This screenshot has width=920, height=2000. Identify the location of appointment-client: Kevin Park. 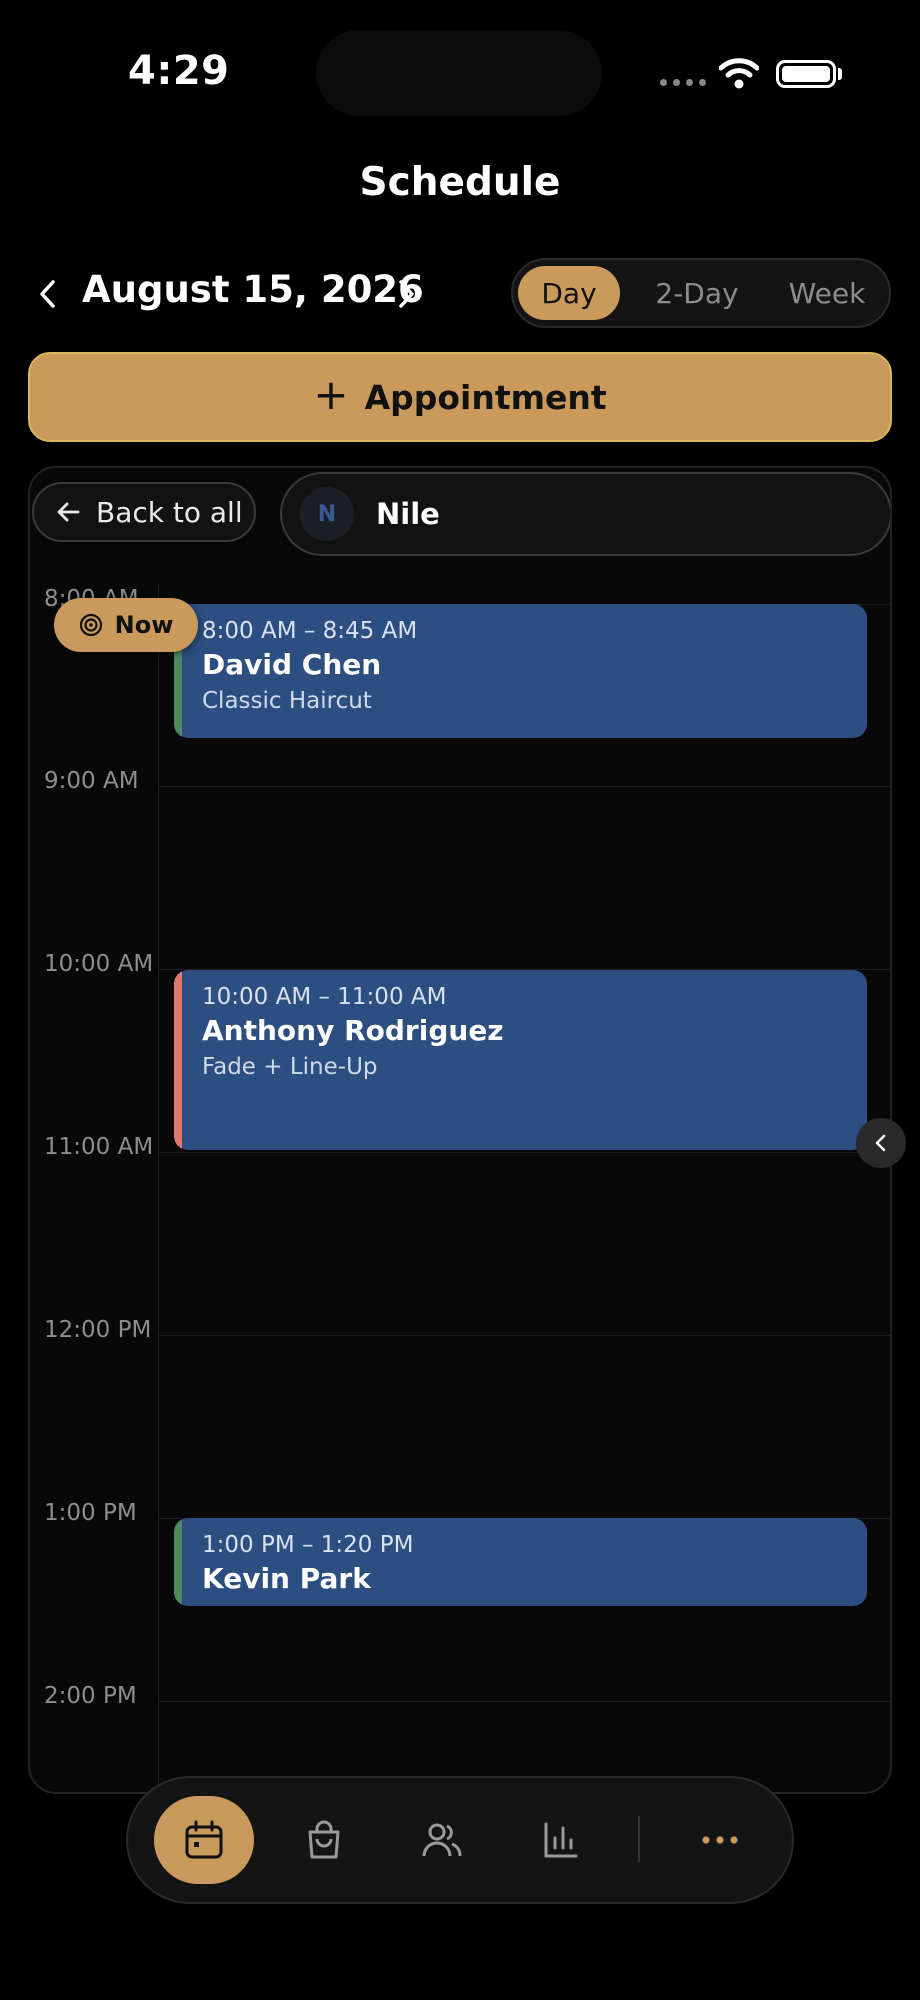
(286, 1578).